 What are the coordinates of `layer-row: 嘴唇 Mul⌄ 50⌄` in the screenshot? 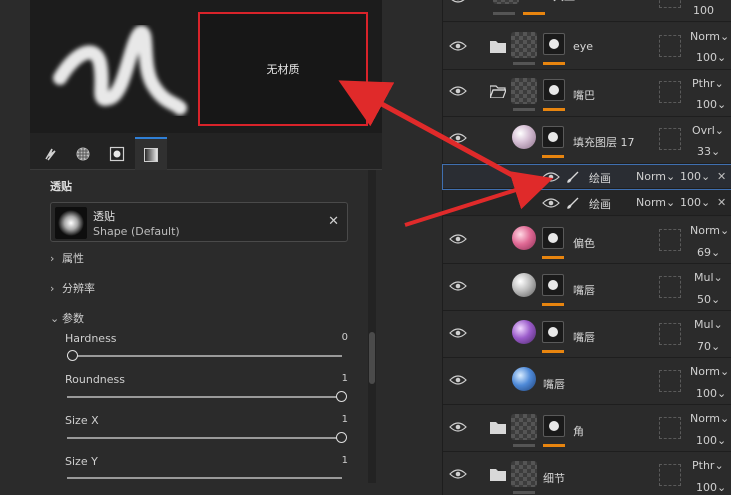 It's located at (587, 287).